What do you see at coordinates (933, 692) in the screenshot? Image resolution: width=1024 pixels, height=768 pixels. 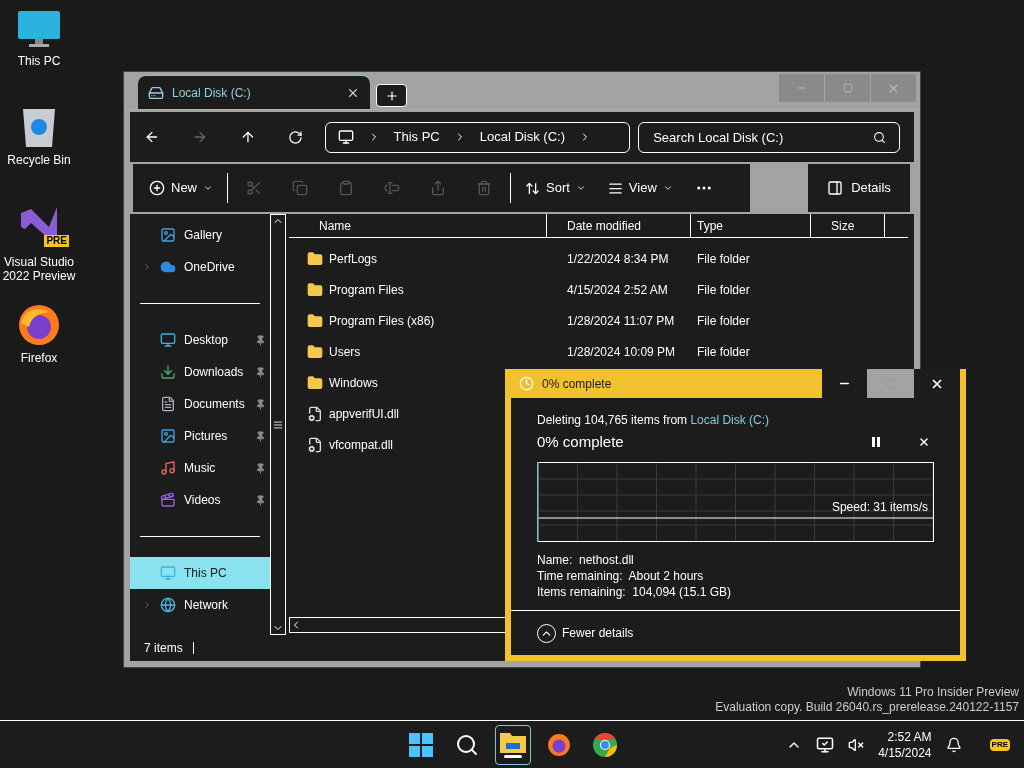 I see `watermark-text: Windows 11 Pro Insider Preview` at bounding box center [933, 692].